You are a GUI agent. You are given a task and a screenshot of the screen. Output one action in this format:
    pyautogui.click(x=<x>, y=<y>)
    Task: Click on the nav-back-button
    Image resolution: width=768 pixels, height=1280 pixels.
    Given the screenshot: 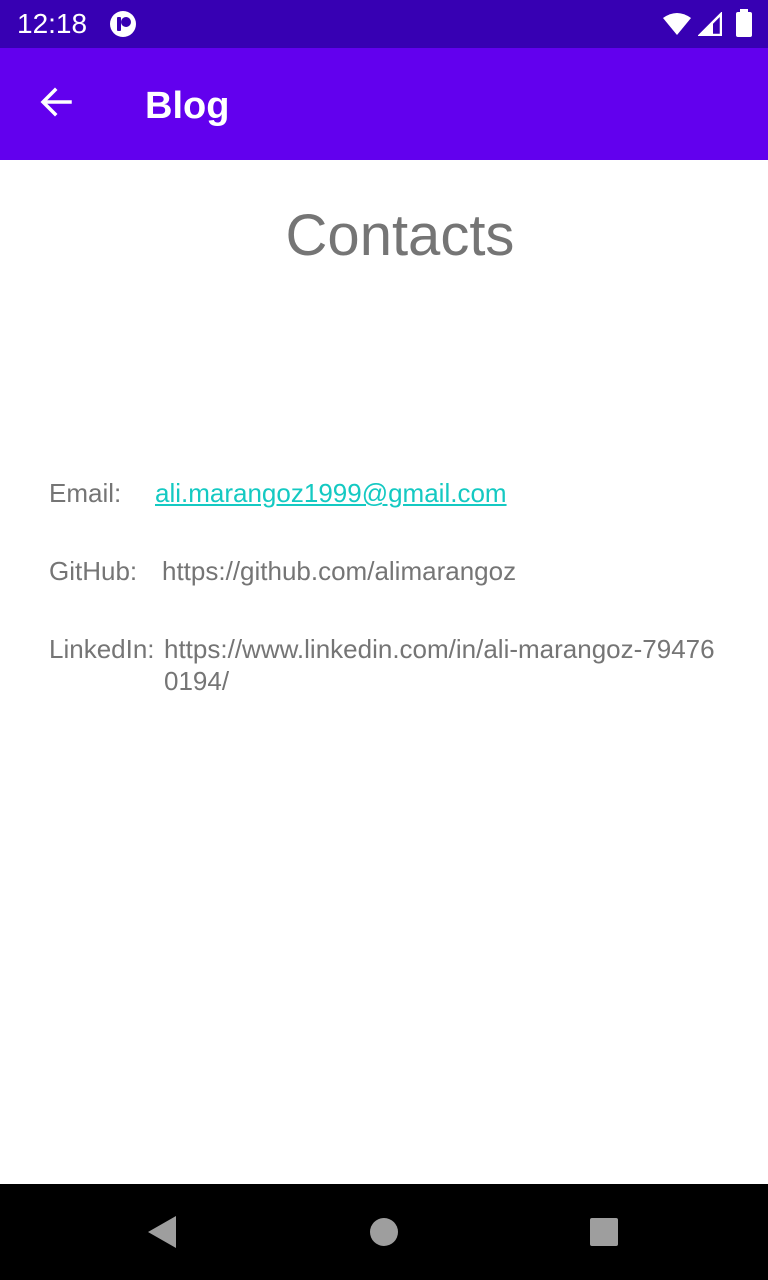 What is the action you would take?
    pyautogui.click(x=160, y=1232)
    